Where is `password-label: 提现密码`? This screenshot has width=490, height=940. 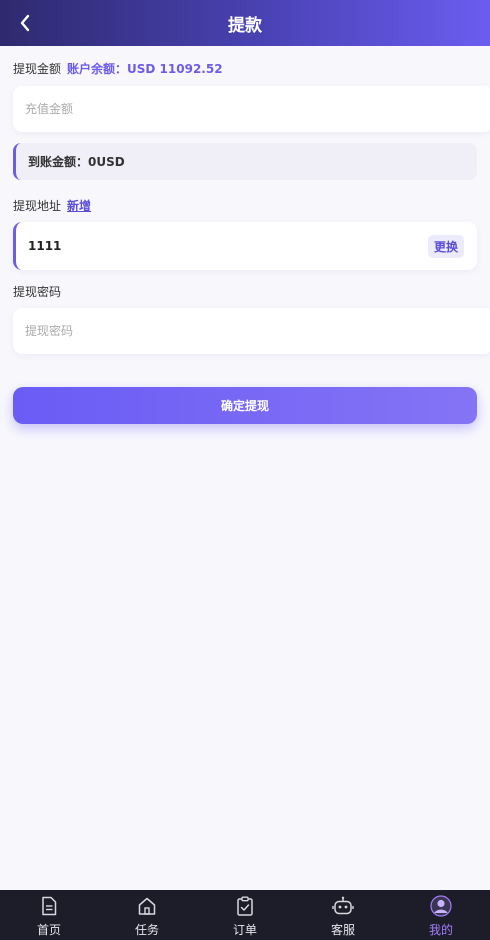
password-label: 提现密码 is located at coordinates (37, 292).